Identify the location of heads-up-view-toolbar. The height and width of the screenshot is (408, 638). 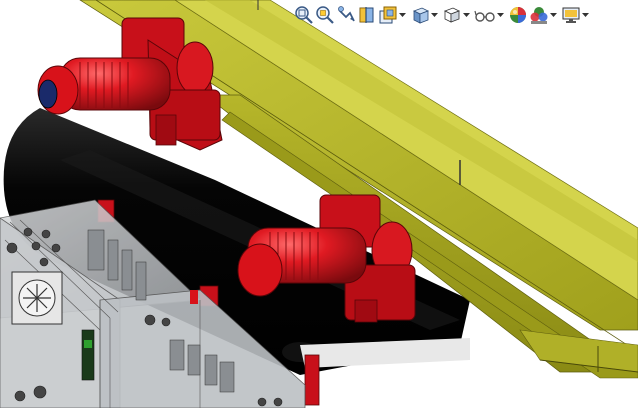
(443, 15).